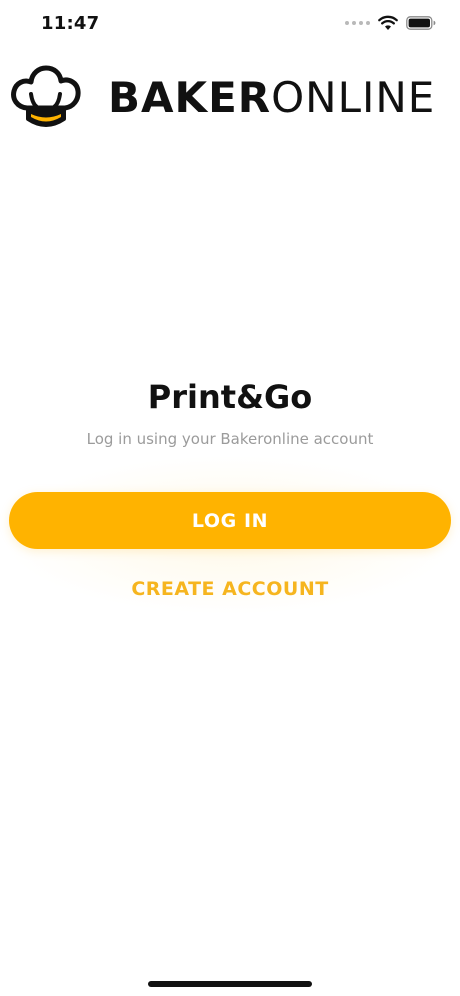 The image size is (460, 996). Describe the element at coordinates (46, 98) in the screenshot. I see `chef-hat-icon` at that location.